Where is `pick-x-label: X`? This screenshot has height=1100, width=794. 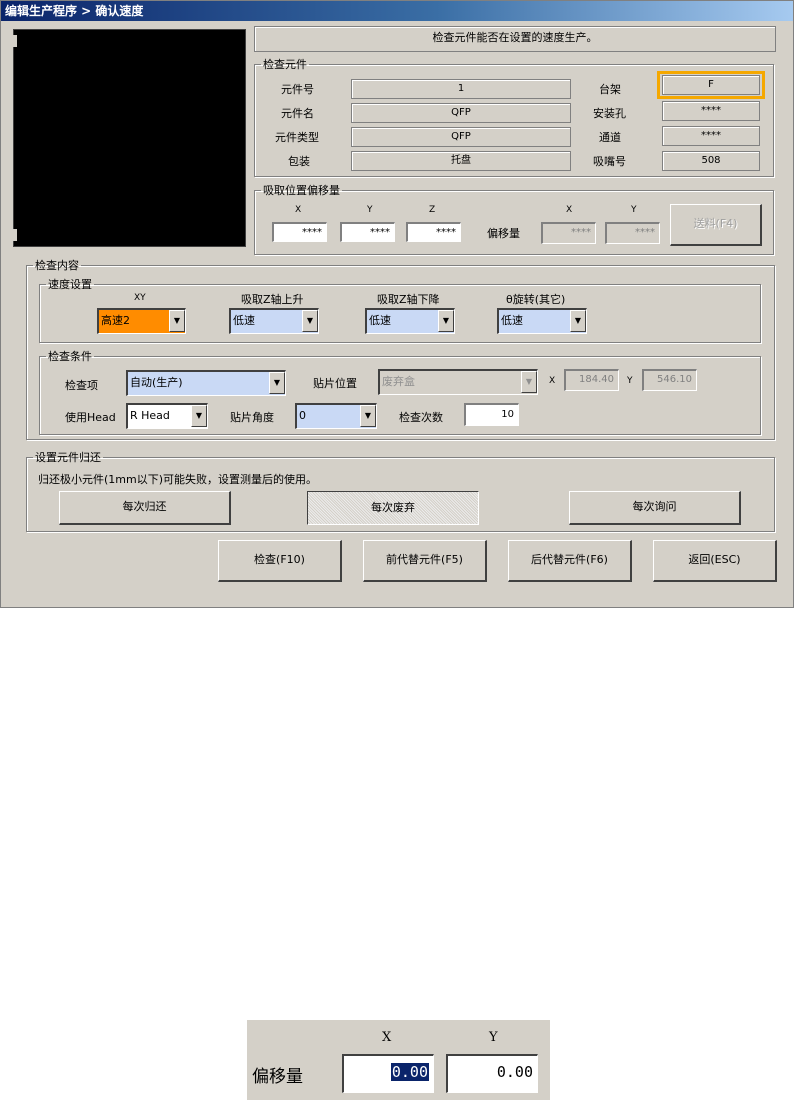
pick-x-label: X is located at coordinates (298, 210).